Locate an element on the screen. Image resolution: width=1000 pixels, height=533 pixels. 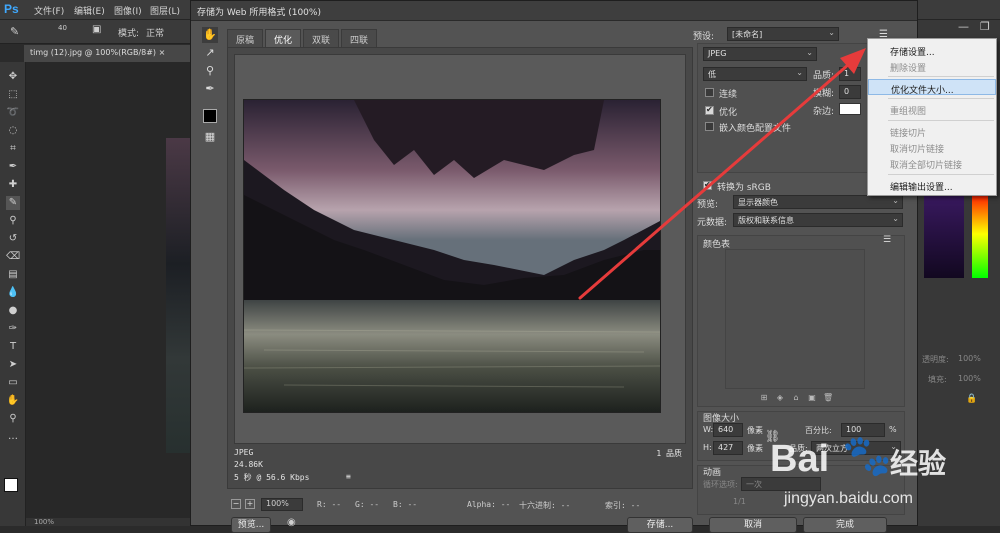
healing-tool-icon: ✚ is located at coordinates (13, 185).